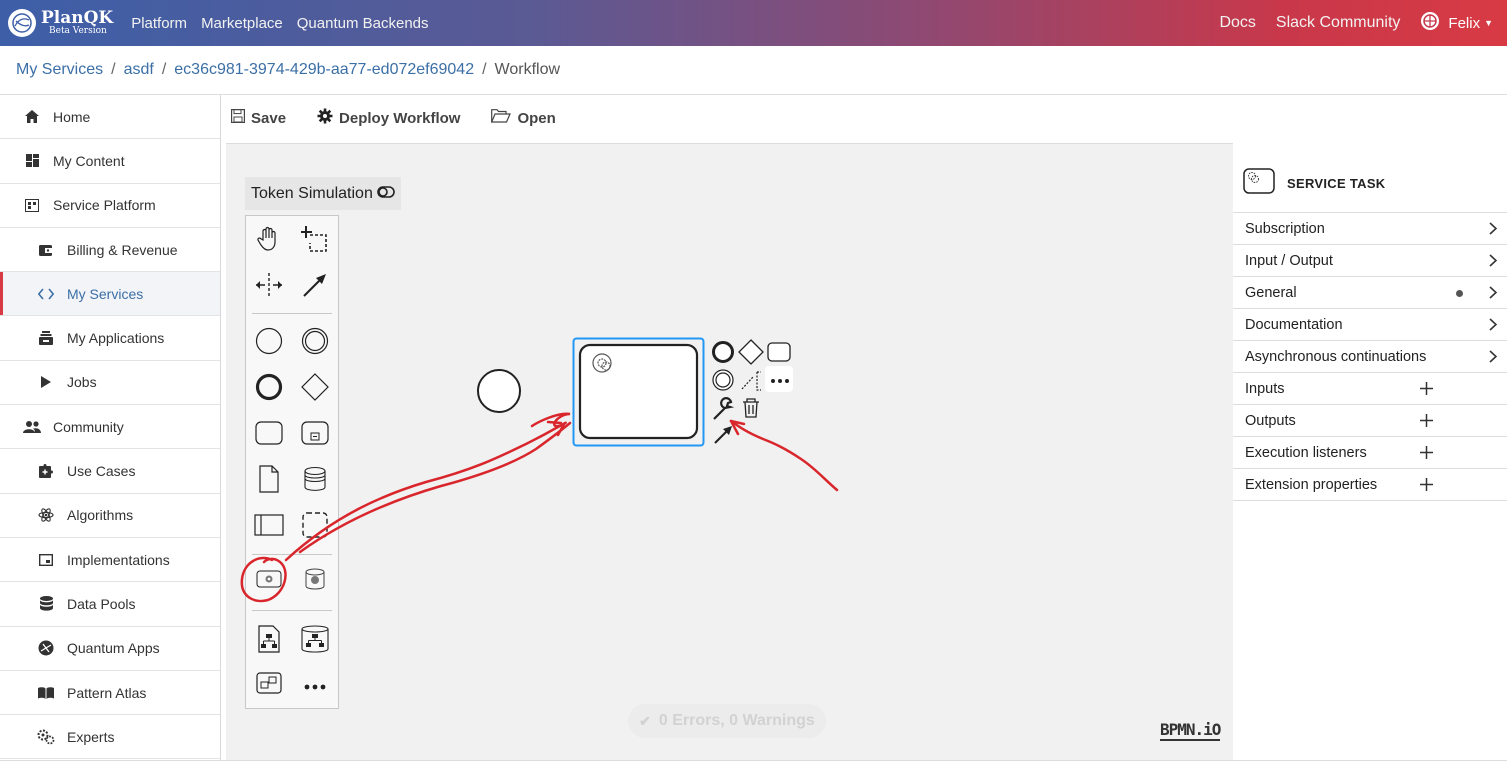  Describe the element at coordinates (536, 118) in the screenshot. I see `open-label: Open` at that location.